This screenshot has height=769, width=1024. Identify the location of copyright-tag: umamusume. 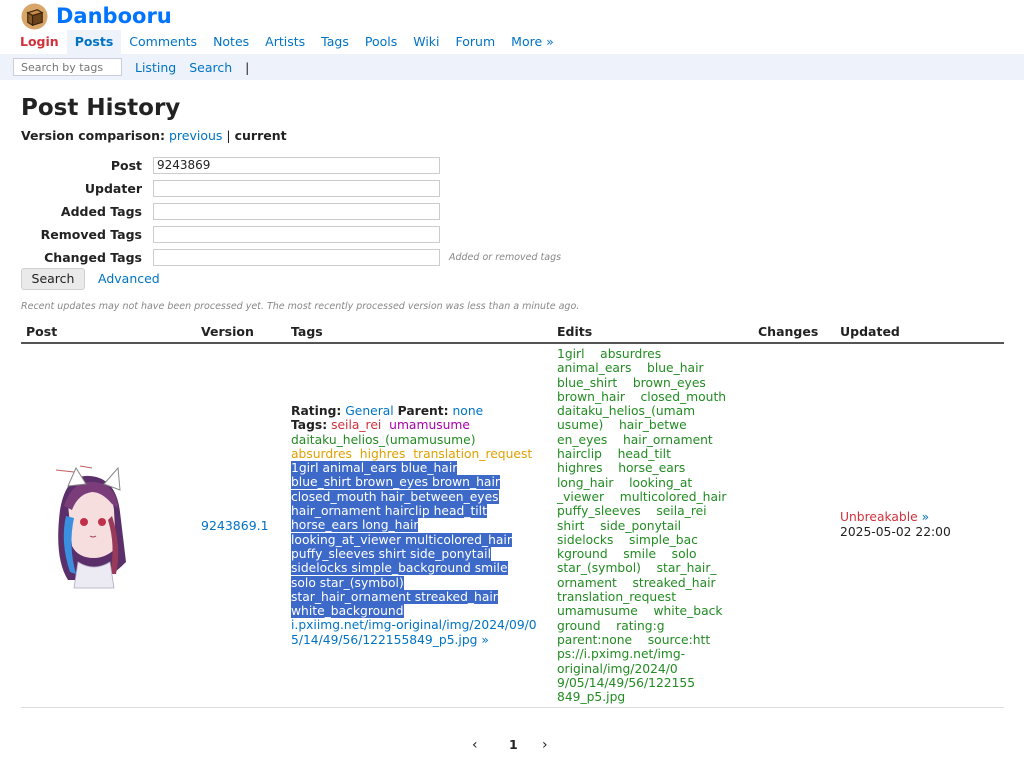
(429, 425).